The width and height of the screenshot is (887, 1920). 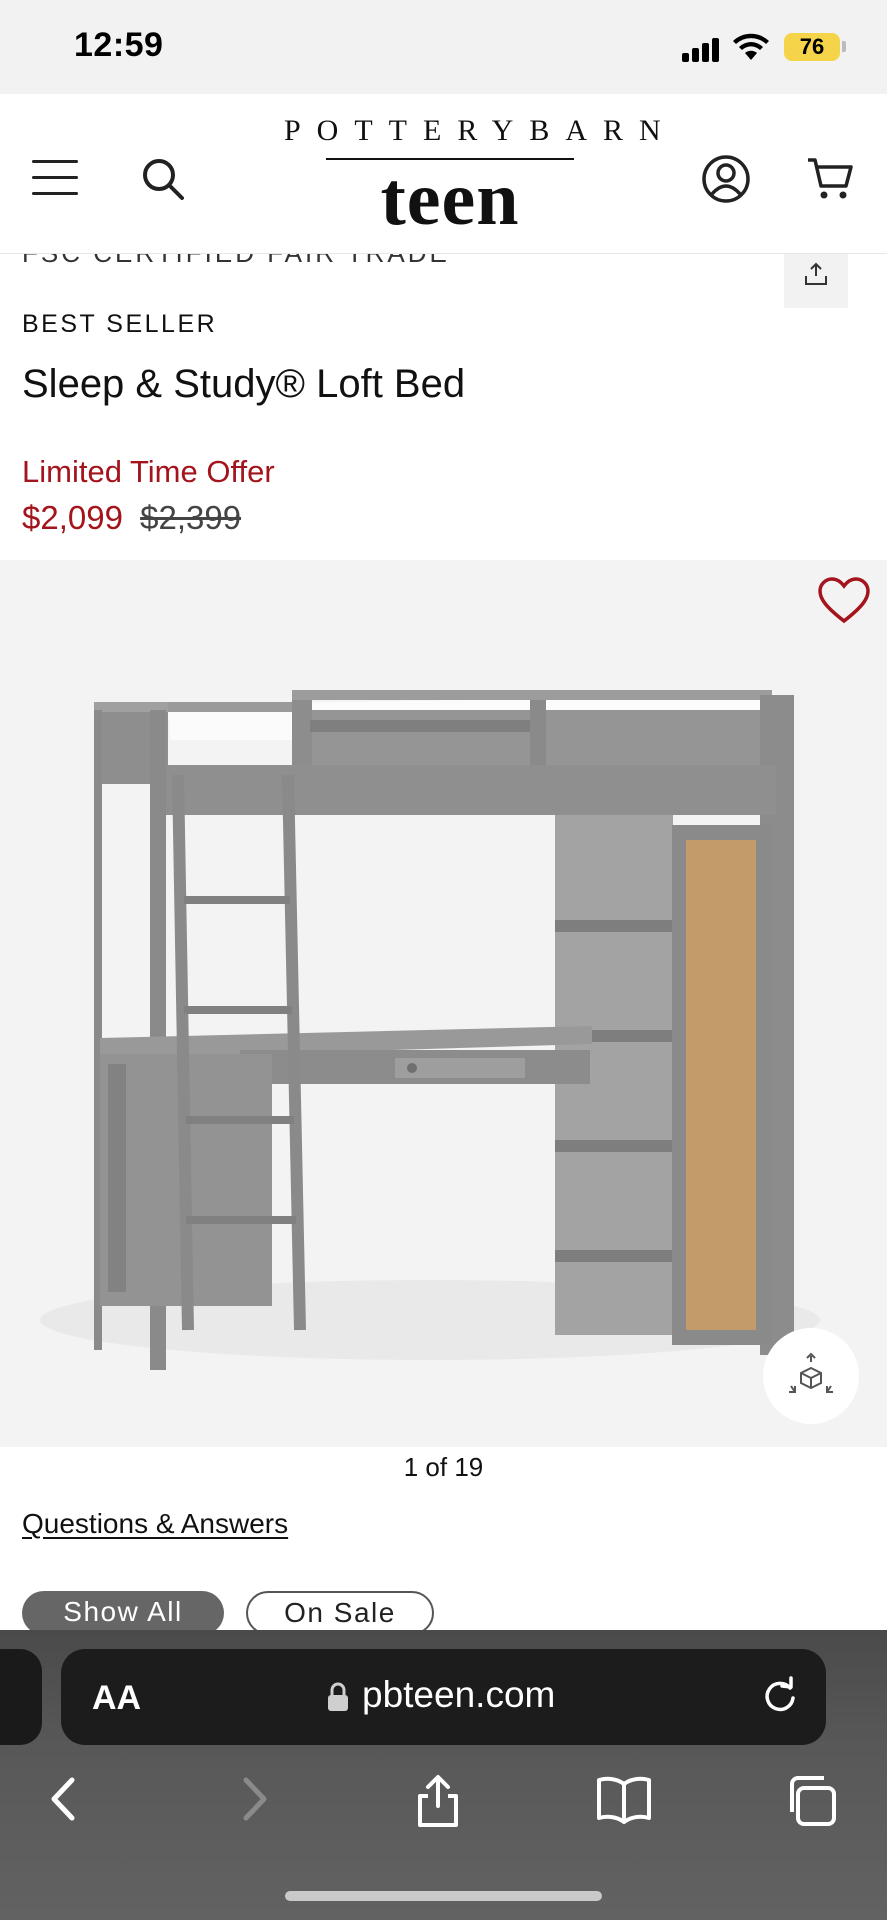 What do you see at coordinates (148, 471) in the screenshot?
I see `offer-label: Limited Time Offer` at bounding box center [148, 471].